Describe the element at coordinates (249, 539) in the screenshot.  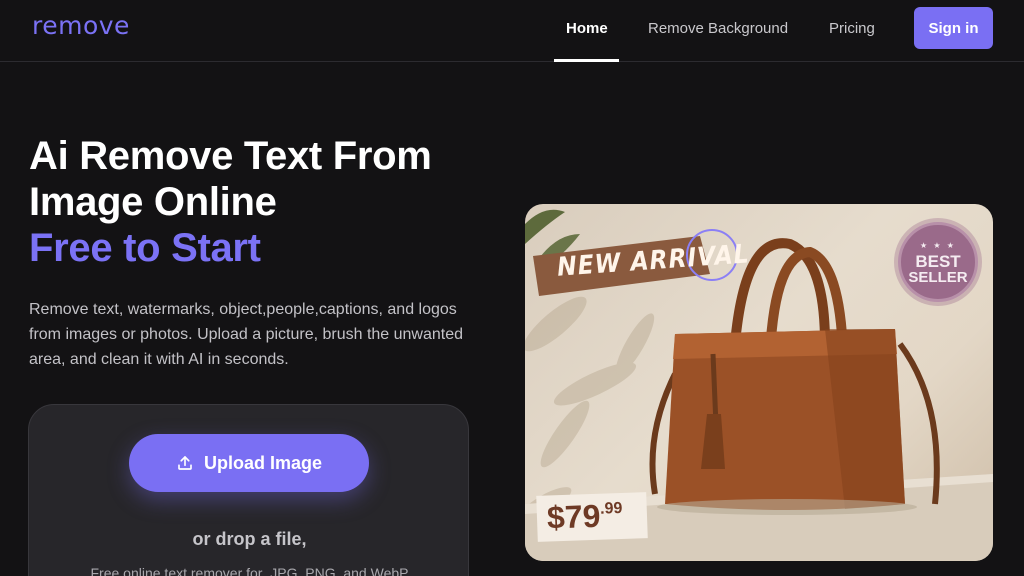
I see `drop-file-text: or drop a file,` at that location.